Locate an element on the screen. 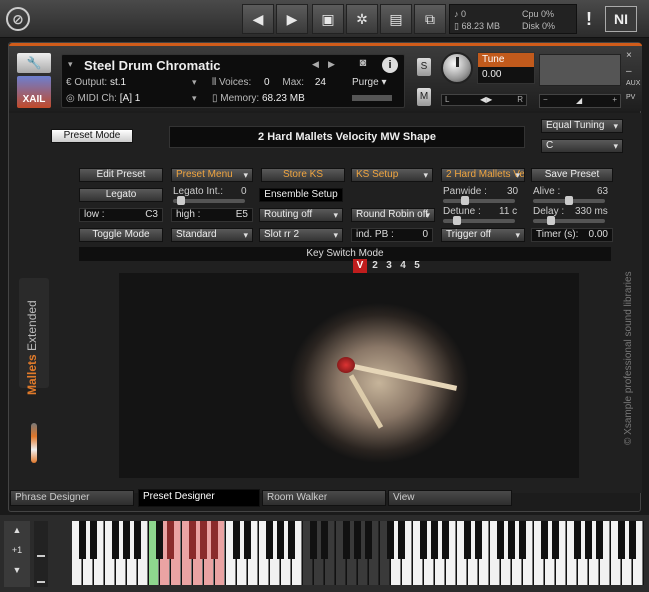 The image size is (649, 592). kontakt-logo-icon: ⊘ is located at coordinates (18, 19).